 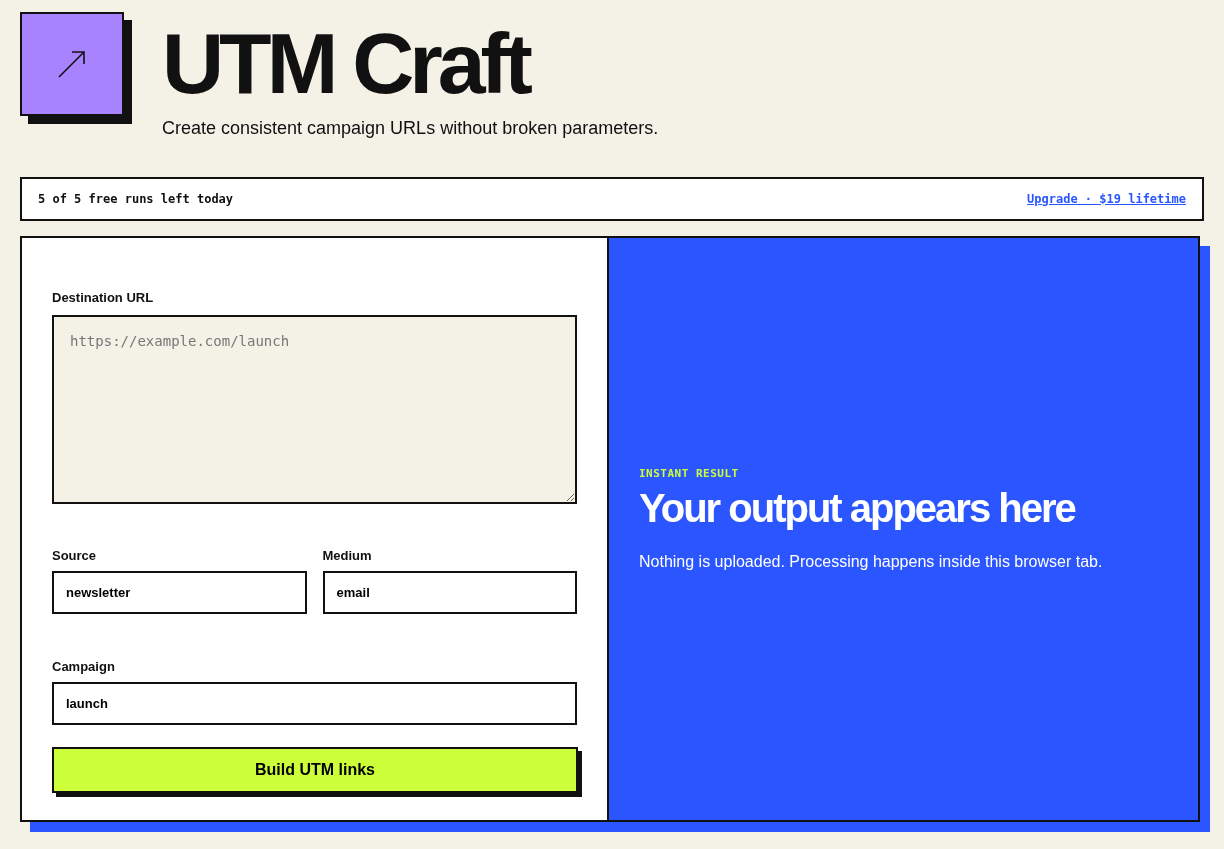 What do you see at coordinates (858, 508) in the screenshot?
I see `result-heading: Your output appears here` at bounding box center [858, 508].